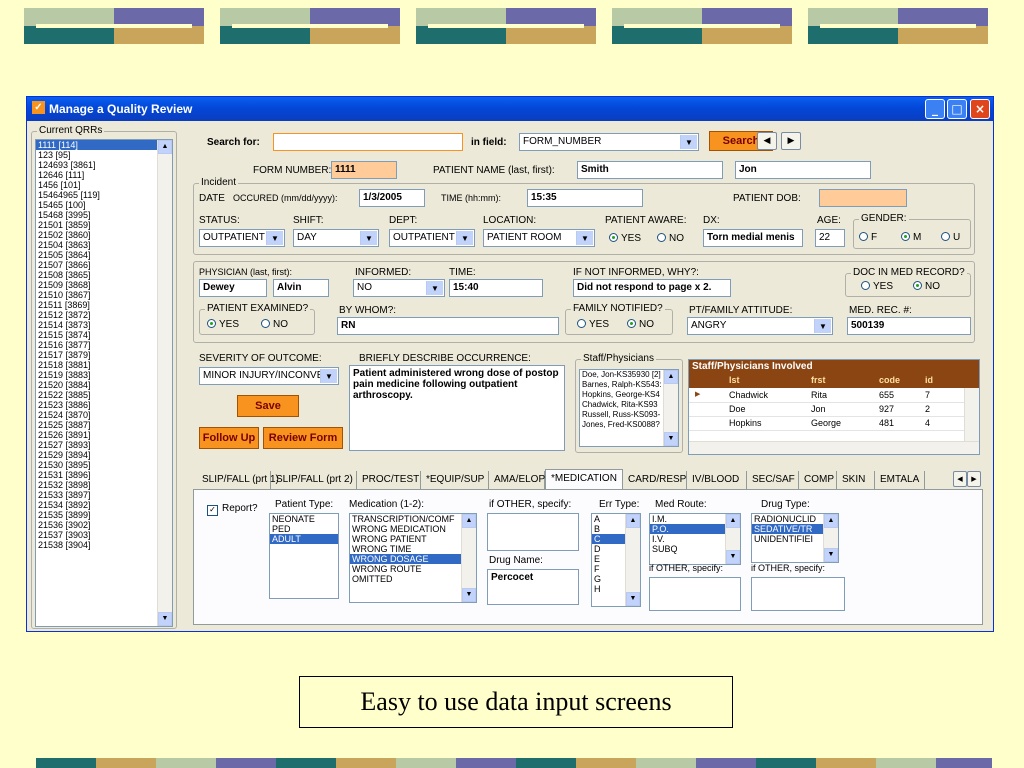 The width and height of the screenshot is (1024, 768). Describe the element at coordinates (104, 195) in the screenshot. I see `list-item: 15464965 [119]` at that location.